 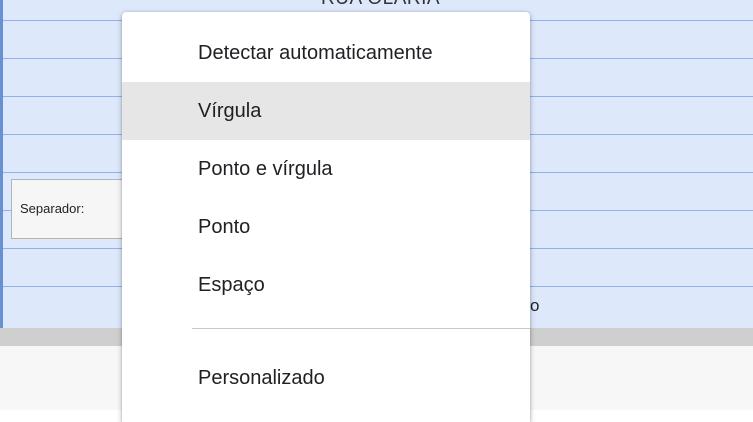 What do you see at coordinates (326, 378) in the screenshot?
I see `menu-item-personalizado: Personalizado` at bounding box center [326, 378].